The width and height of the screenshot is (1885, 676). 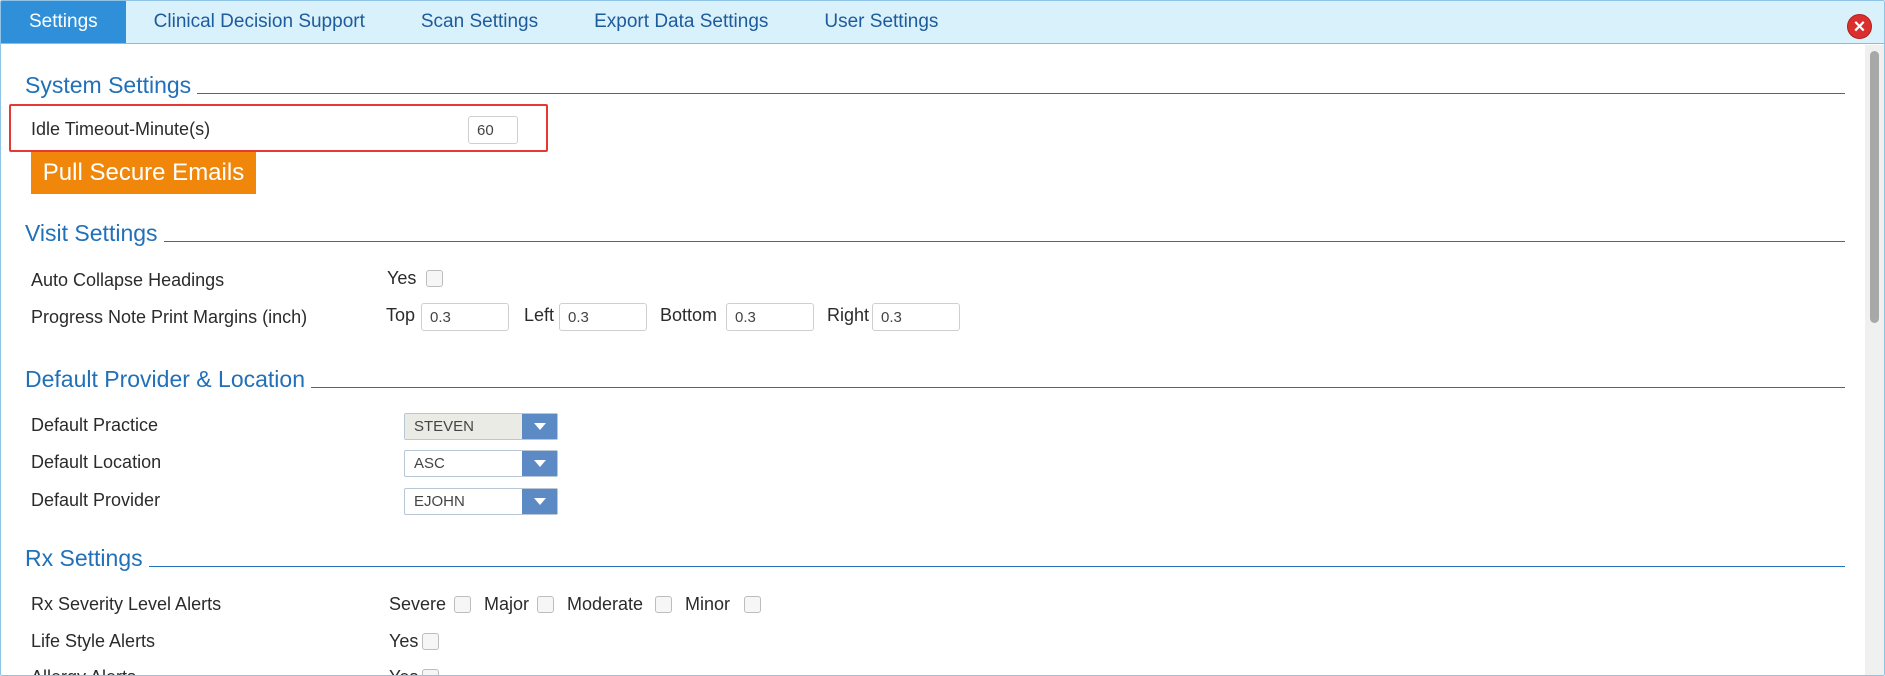 What do you see at coordinates (430, 641) in the screenshot?
I see `lifestyle-checkbox` at bounding box center [430, 641].